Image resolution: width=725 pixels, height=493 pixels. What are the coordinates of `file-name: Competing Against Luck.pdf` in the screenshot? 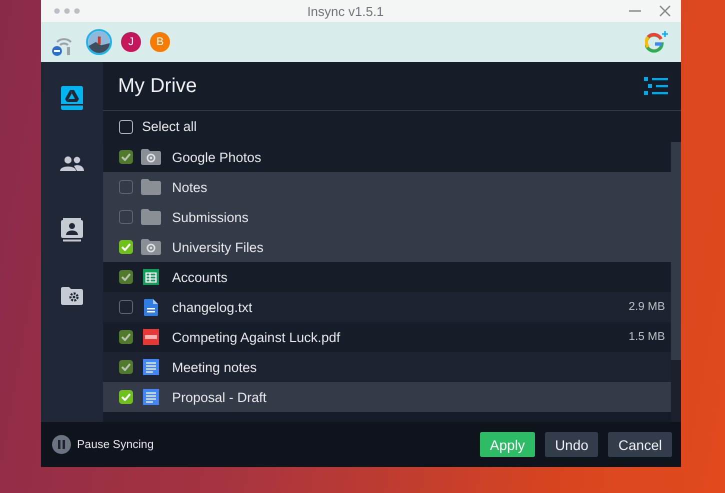 It's located at (257, 337).